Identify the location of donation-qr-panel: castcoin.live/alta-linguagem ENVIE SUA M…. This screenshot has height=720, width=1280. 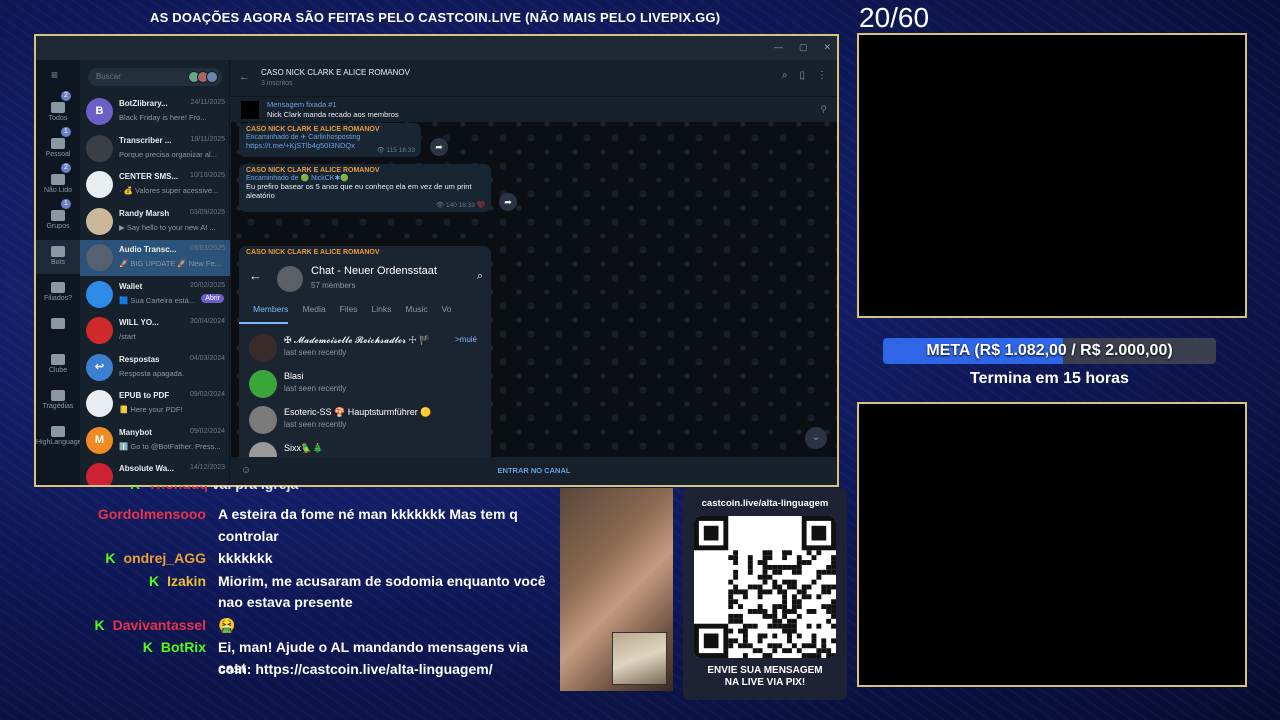
(765, 594).